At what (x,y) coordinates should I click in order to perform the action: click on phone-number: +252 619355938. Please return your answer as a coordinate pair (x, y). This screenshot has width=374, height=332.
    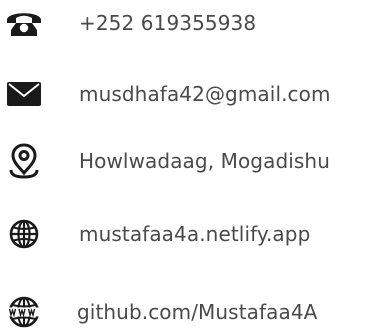
    Looking at the image, I should click on (167, 23).